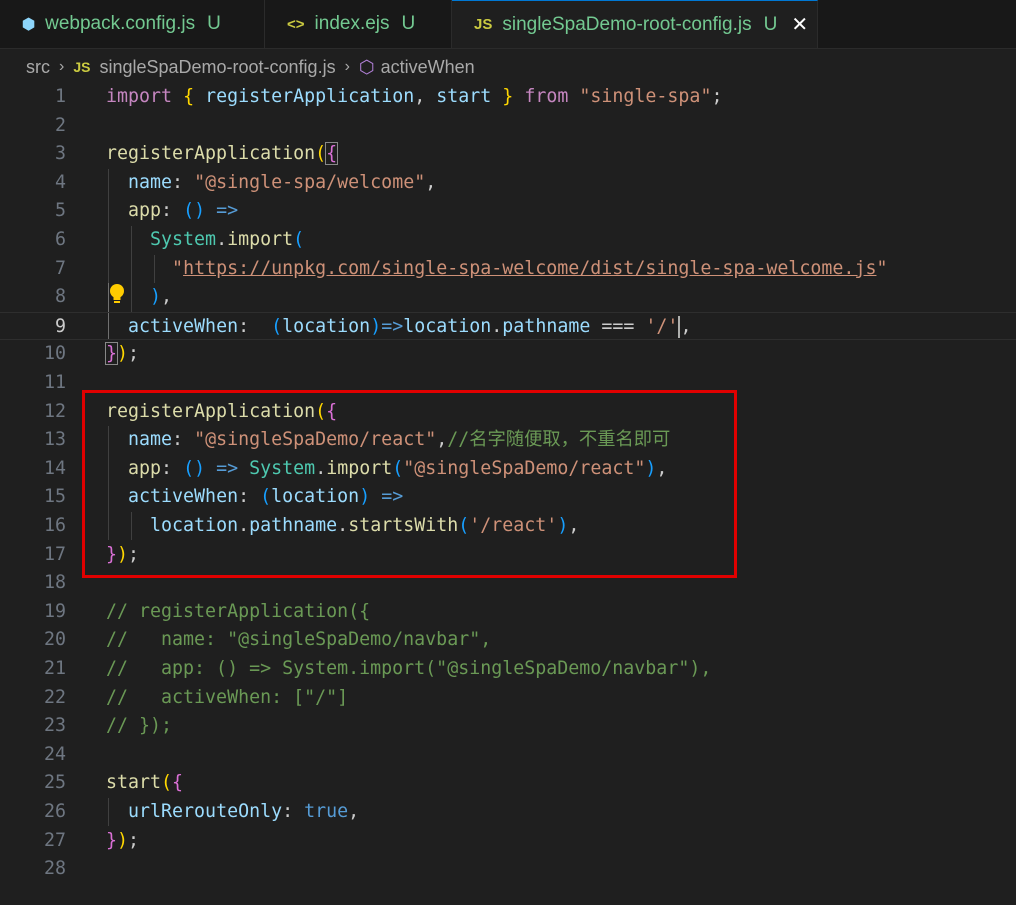 The image size is (1016, 905). I want to click on webpack-icon: ⬢, so click(29, 24).